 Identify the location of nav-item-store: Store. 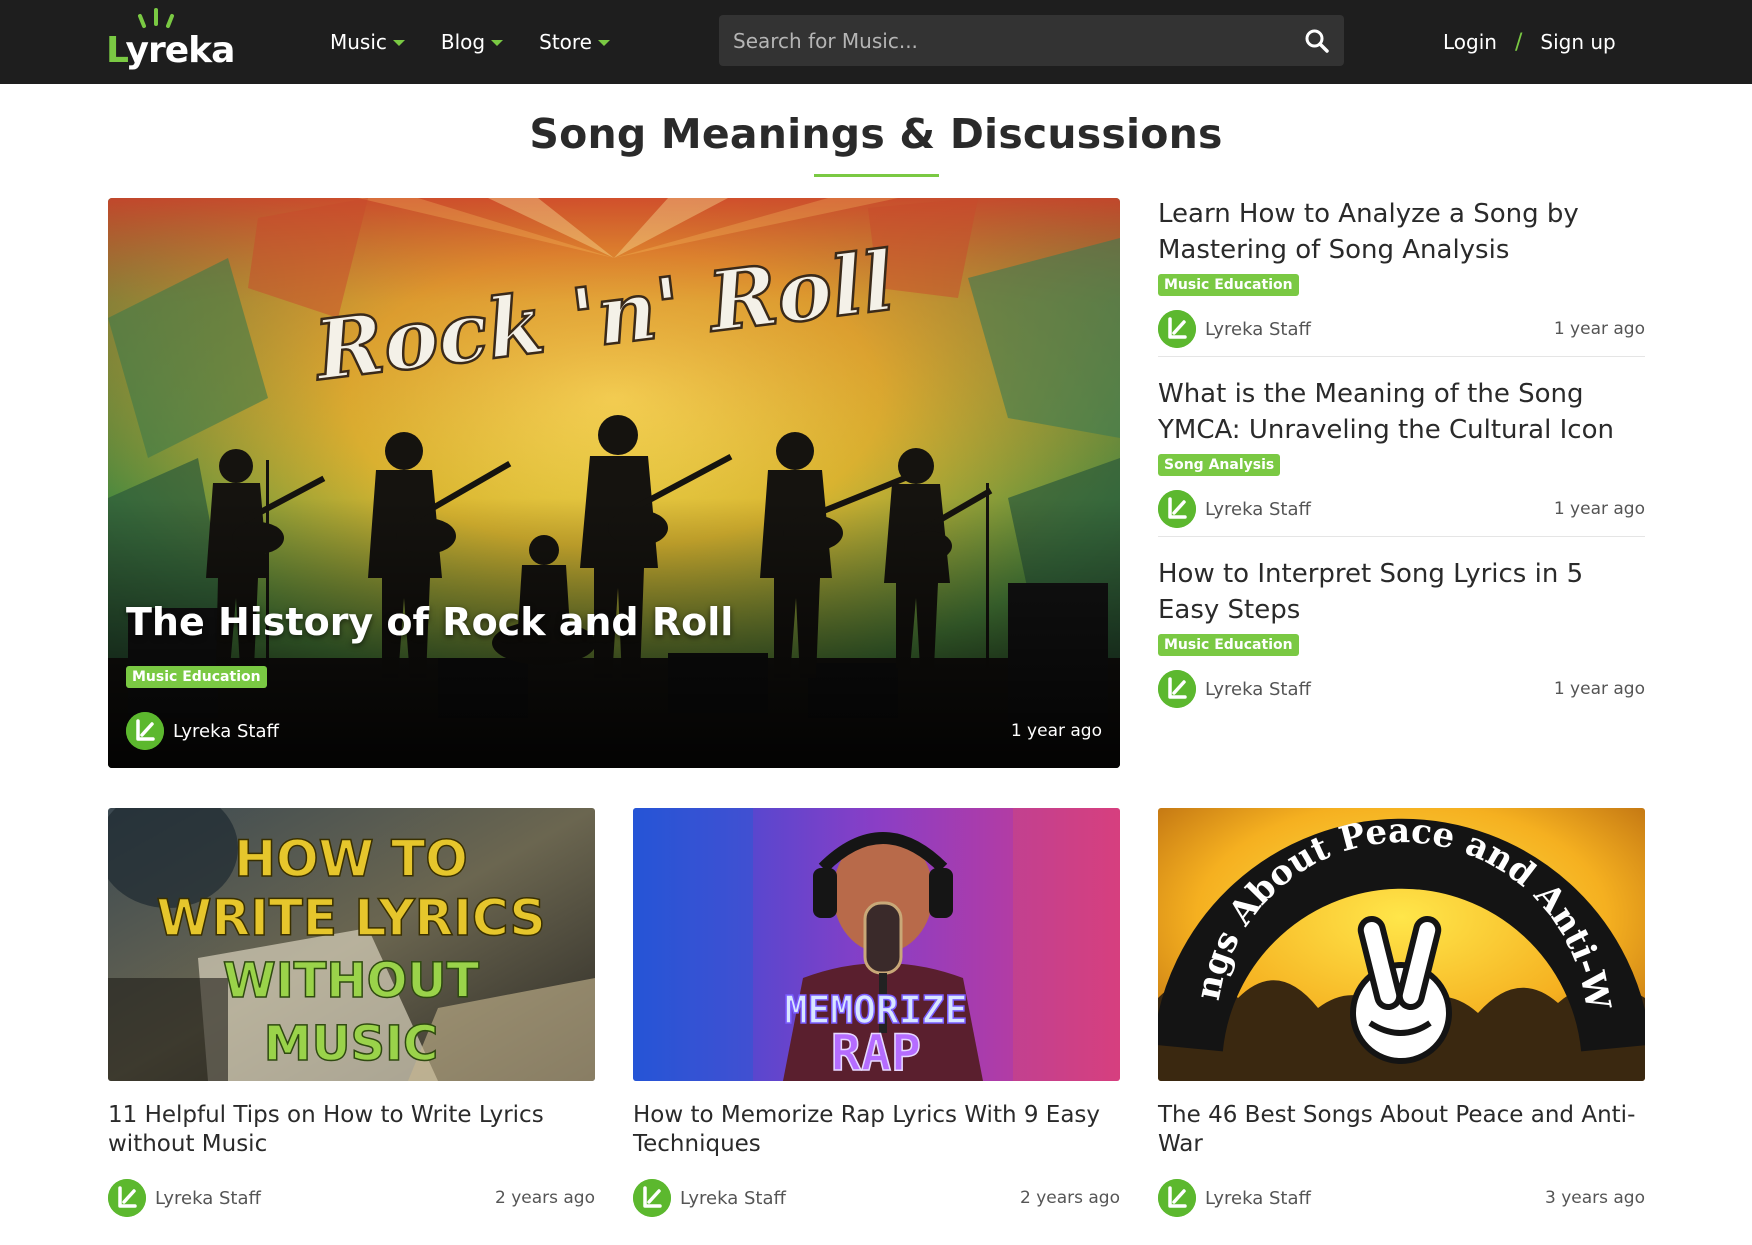
(574, 42).